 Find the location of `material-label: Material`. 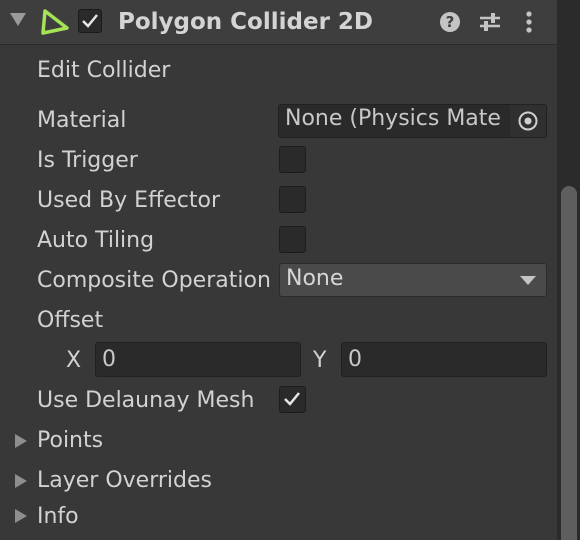

material-label: Material is located at coordinates (82, 120).